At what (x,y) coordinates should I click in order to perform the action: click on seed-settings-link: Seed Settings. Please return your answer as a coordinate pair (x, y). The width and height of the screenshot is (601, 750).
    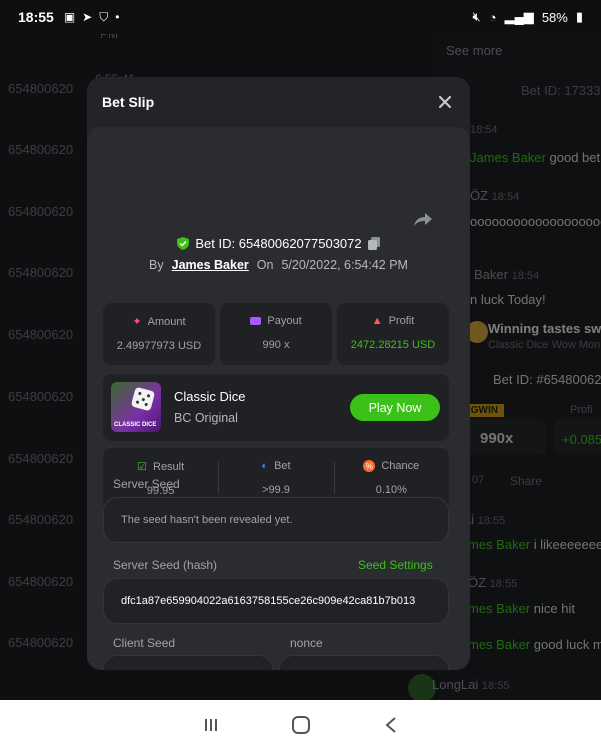
    Looking at the image, I should click on (395, 565).